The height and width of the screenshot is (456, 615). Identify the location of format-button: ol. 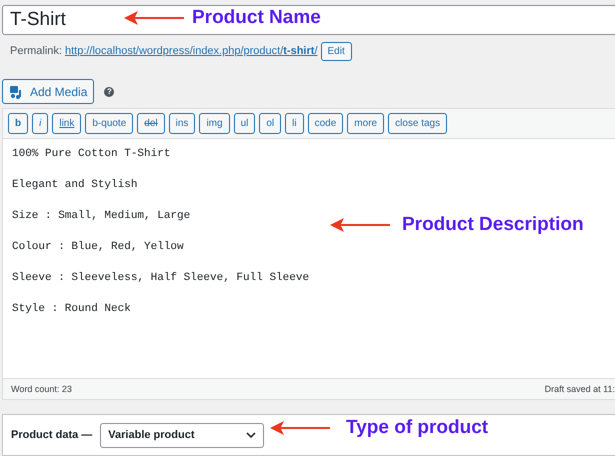
(270, 123).